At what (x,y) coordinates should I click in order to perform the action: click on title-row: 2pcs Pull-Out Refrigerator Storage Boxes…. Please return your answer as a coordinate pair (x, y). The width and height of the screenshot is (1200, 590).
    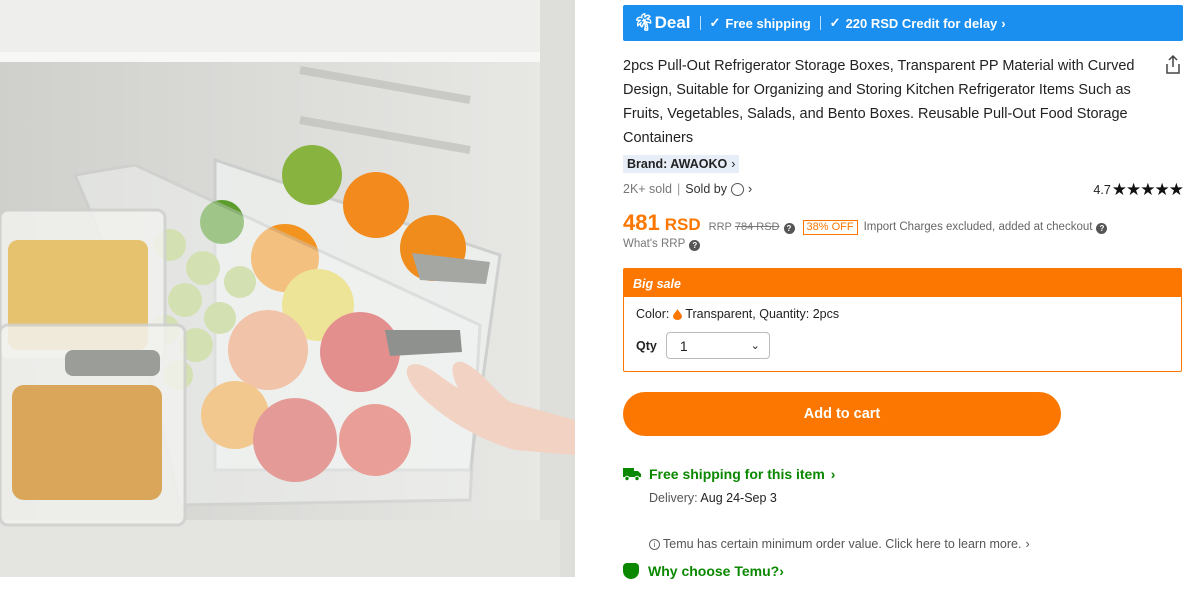
    Looking at the image, I should click on (903, 102).